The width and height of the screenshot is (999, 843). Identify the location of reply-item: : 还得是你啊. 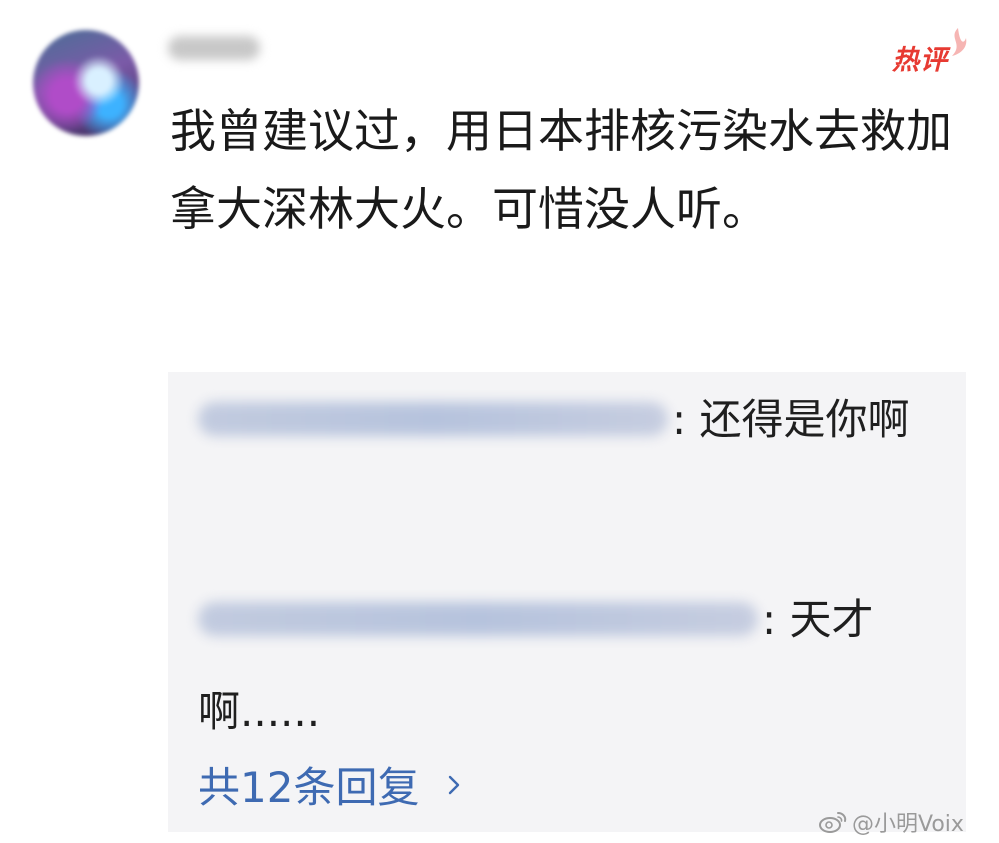
(558, 420).